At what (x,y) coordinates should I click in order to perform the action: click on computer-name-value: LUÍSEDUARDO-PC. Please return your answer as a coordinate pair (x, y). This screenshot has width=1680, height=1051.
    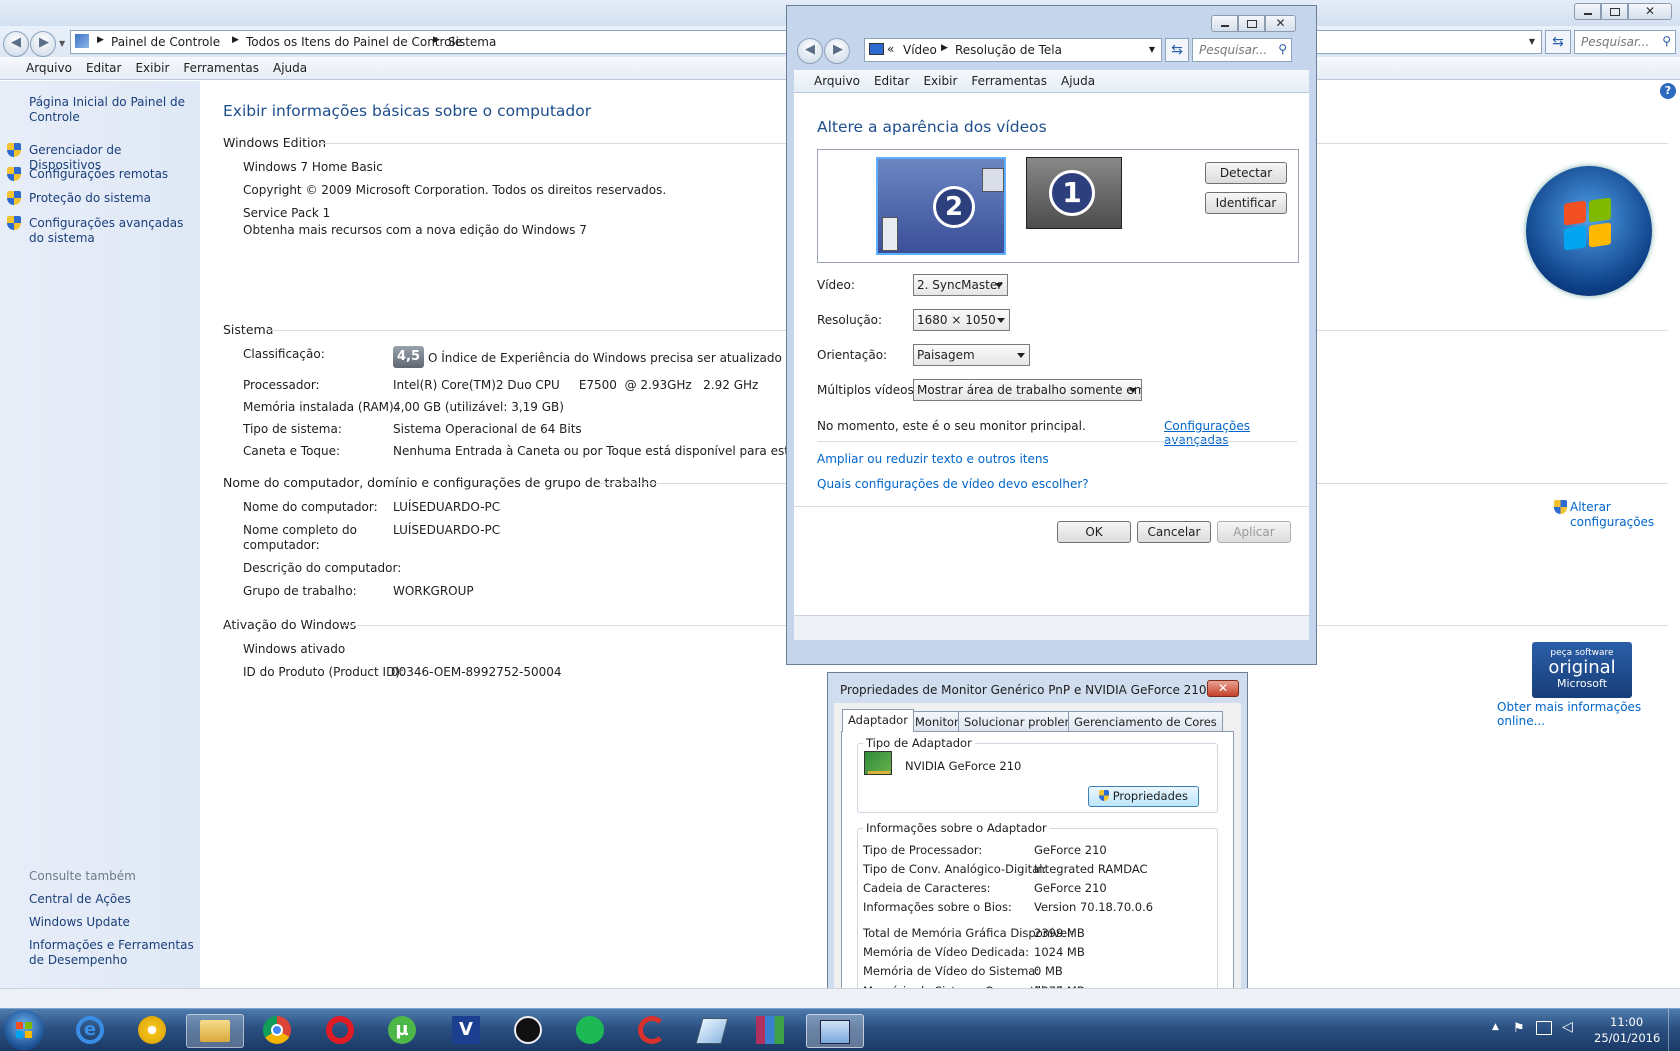
    Looking at the image, I should click on (447, 507).